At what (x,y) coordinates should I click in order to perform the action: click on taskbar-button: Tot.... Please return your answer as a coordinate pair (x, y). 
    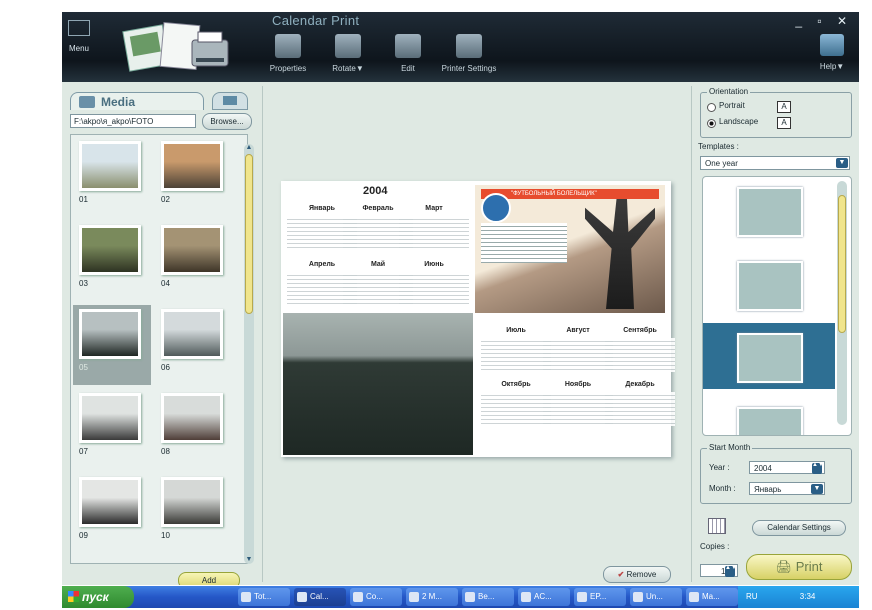
    Looking at the image, I should click on (264, 597).